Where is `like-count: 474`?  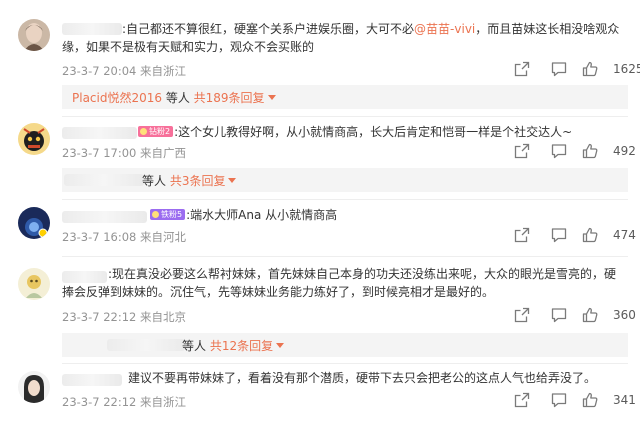 like-count: 474 is located at coordinates (624, 235).